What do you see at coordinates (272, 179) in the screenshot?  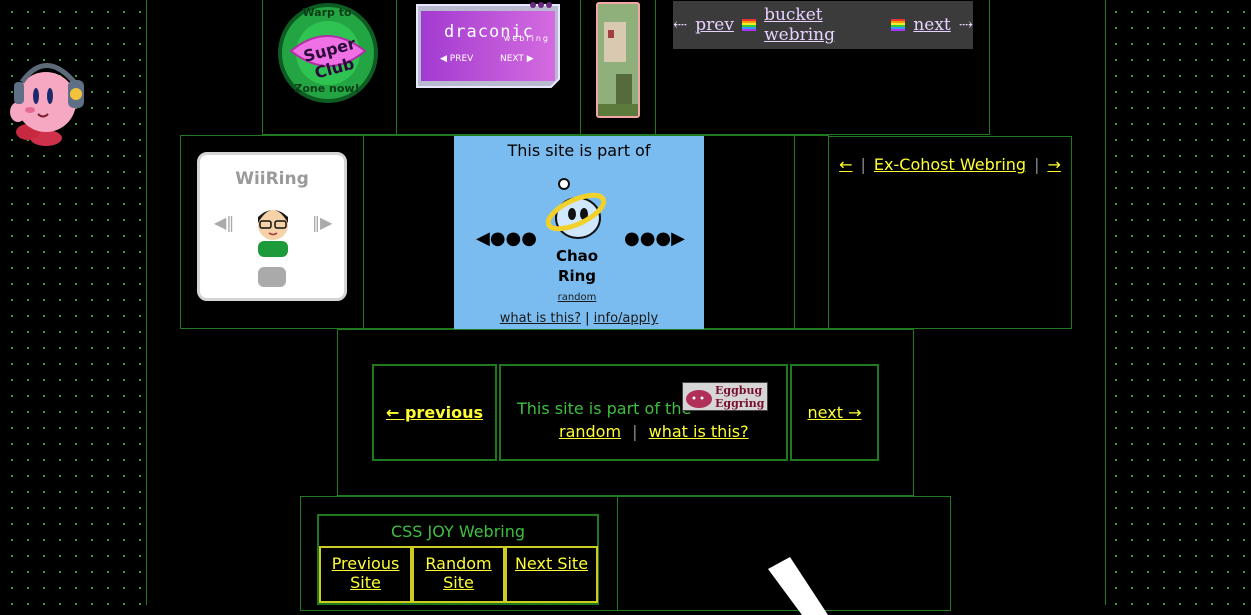 I see `wiiring-title: WiiRing` at bounding box center [272, 179].